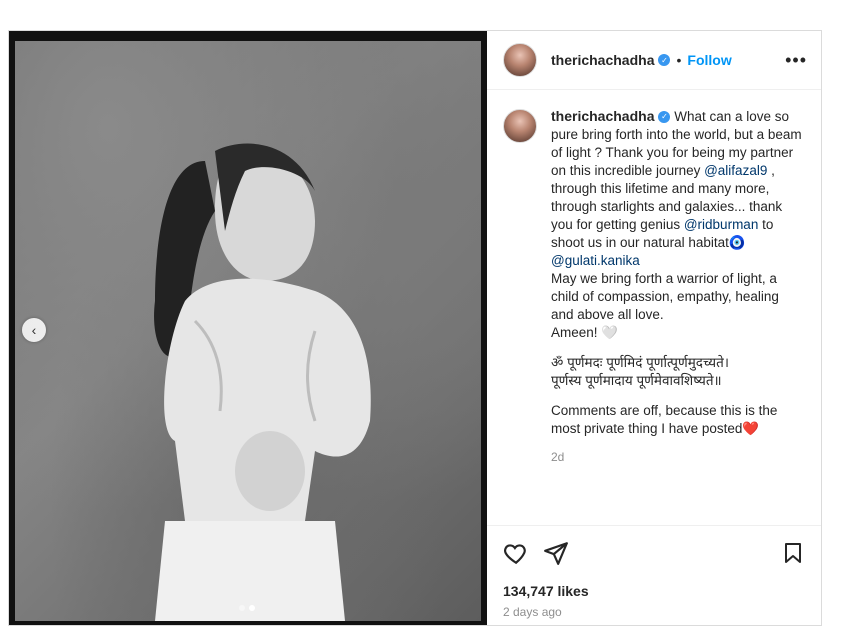 The width and height of the screenshot is (846, 642). Describe the element at coordinates (556, 555) in the screenshot. I see `paper-plane-icon` at that location.